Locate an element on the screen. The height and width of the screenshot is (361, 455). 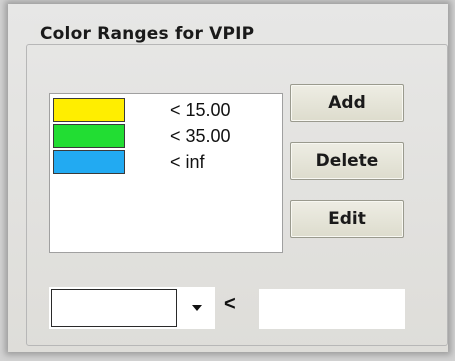
edit-button: Edit is located at coordinates (347, 219).